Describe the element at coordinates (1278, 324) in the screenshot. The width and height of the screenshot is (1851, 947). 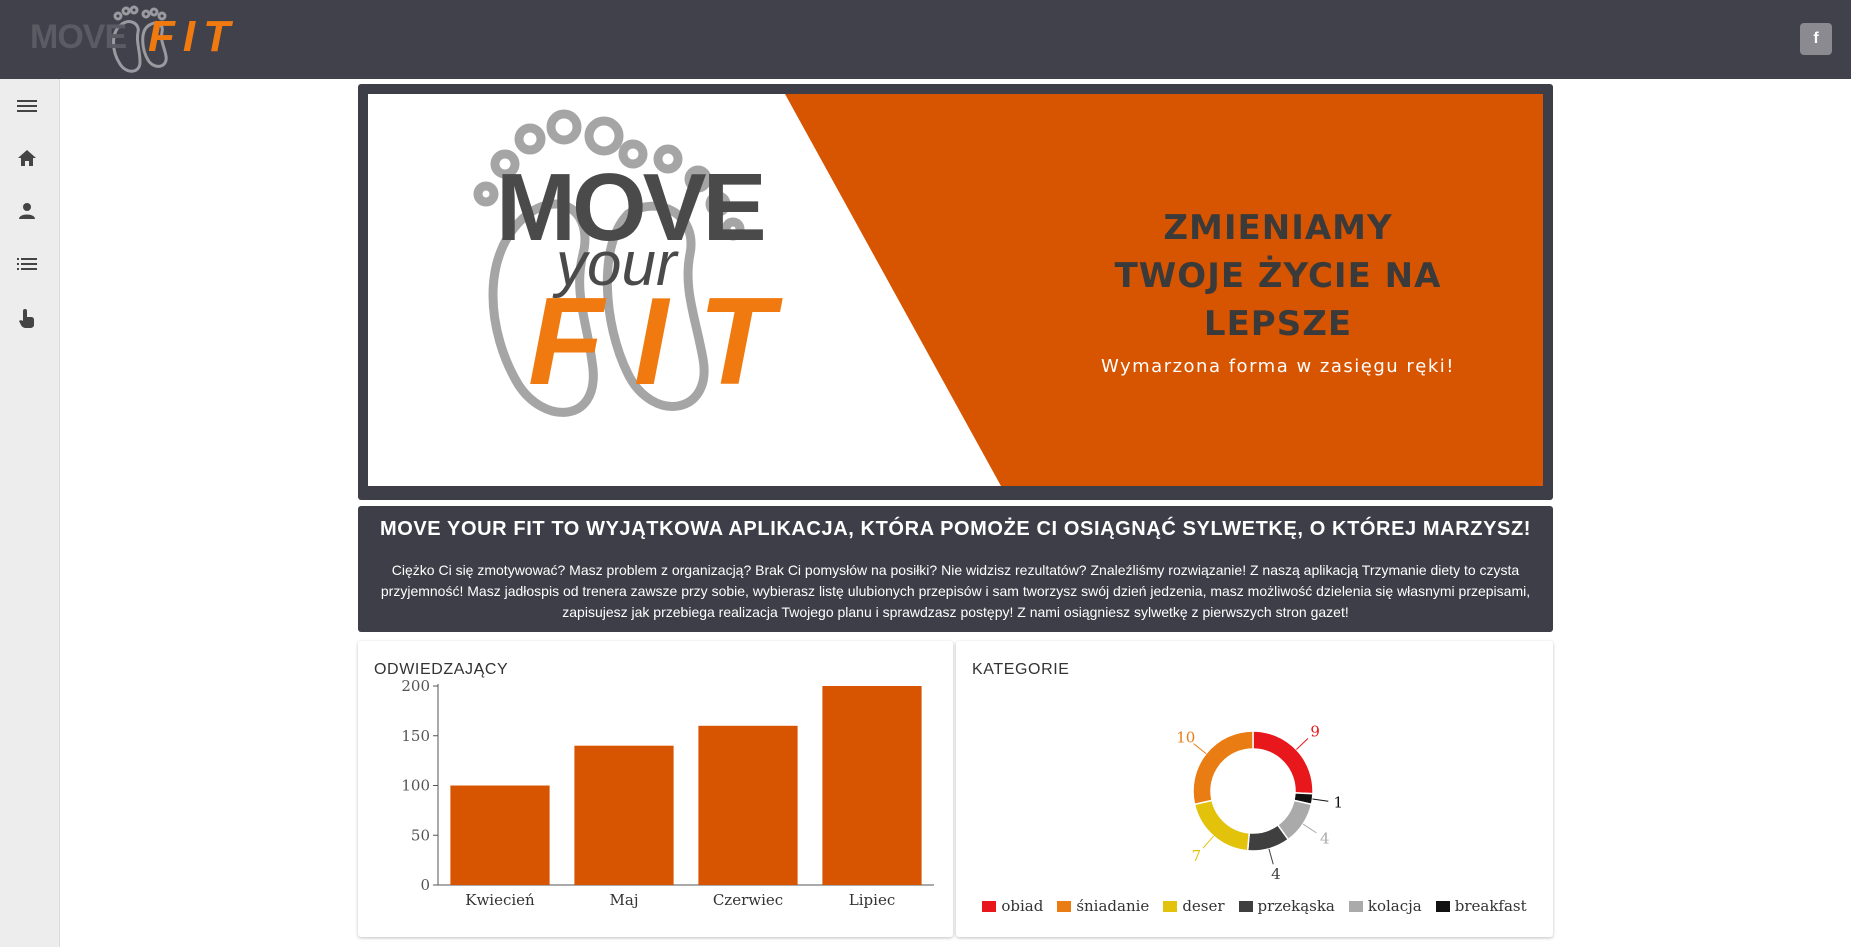
I see `hero-headline-line-3: LEPSZE` at that location.